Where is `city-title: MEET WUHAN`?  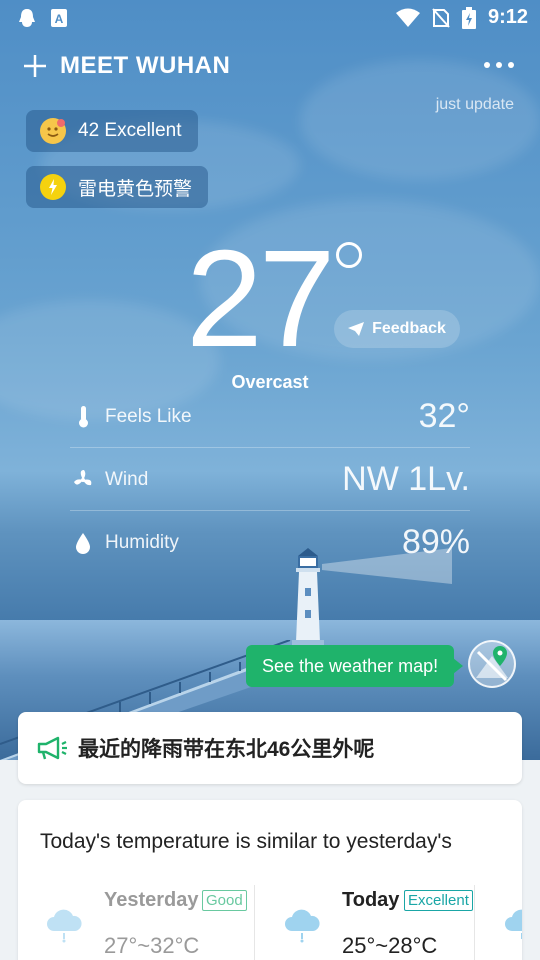
city-title: MEET WUHAN is located at coordinates (145, 66).